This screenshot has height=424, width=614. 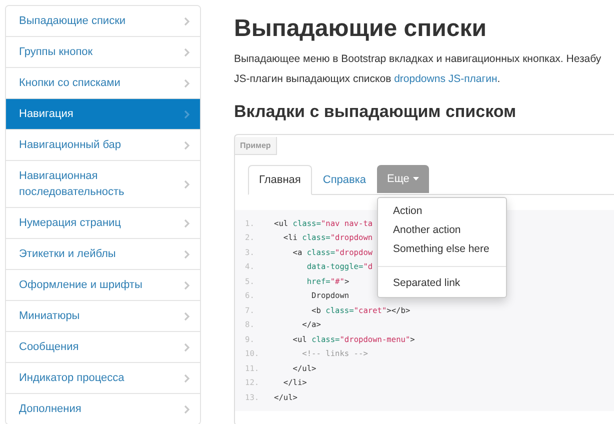 What do you see at coordinates (442, 211) in the screenshot?
I see `menu-item: Action` at bounding box center [442, 211].